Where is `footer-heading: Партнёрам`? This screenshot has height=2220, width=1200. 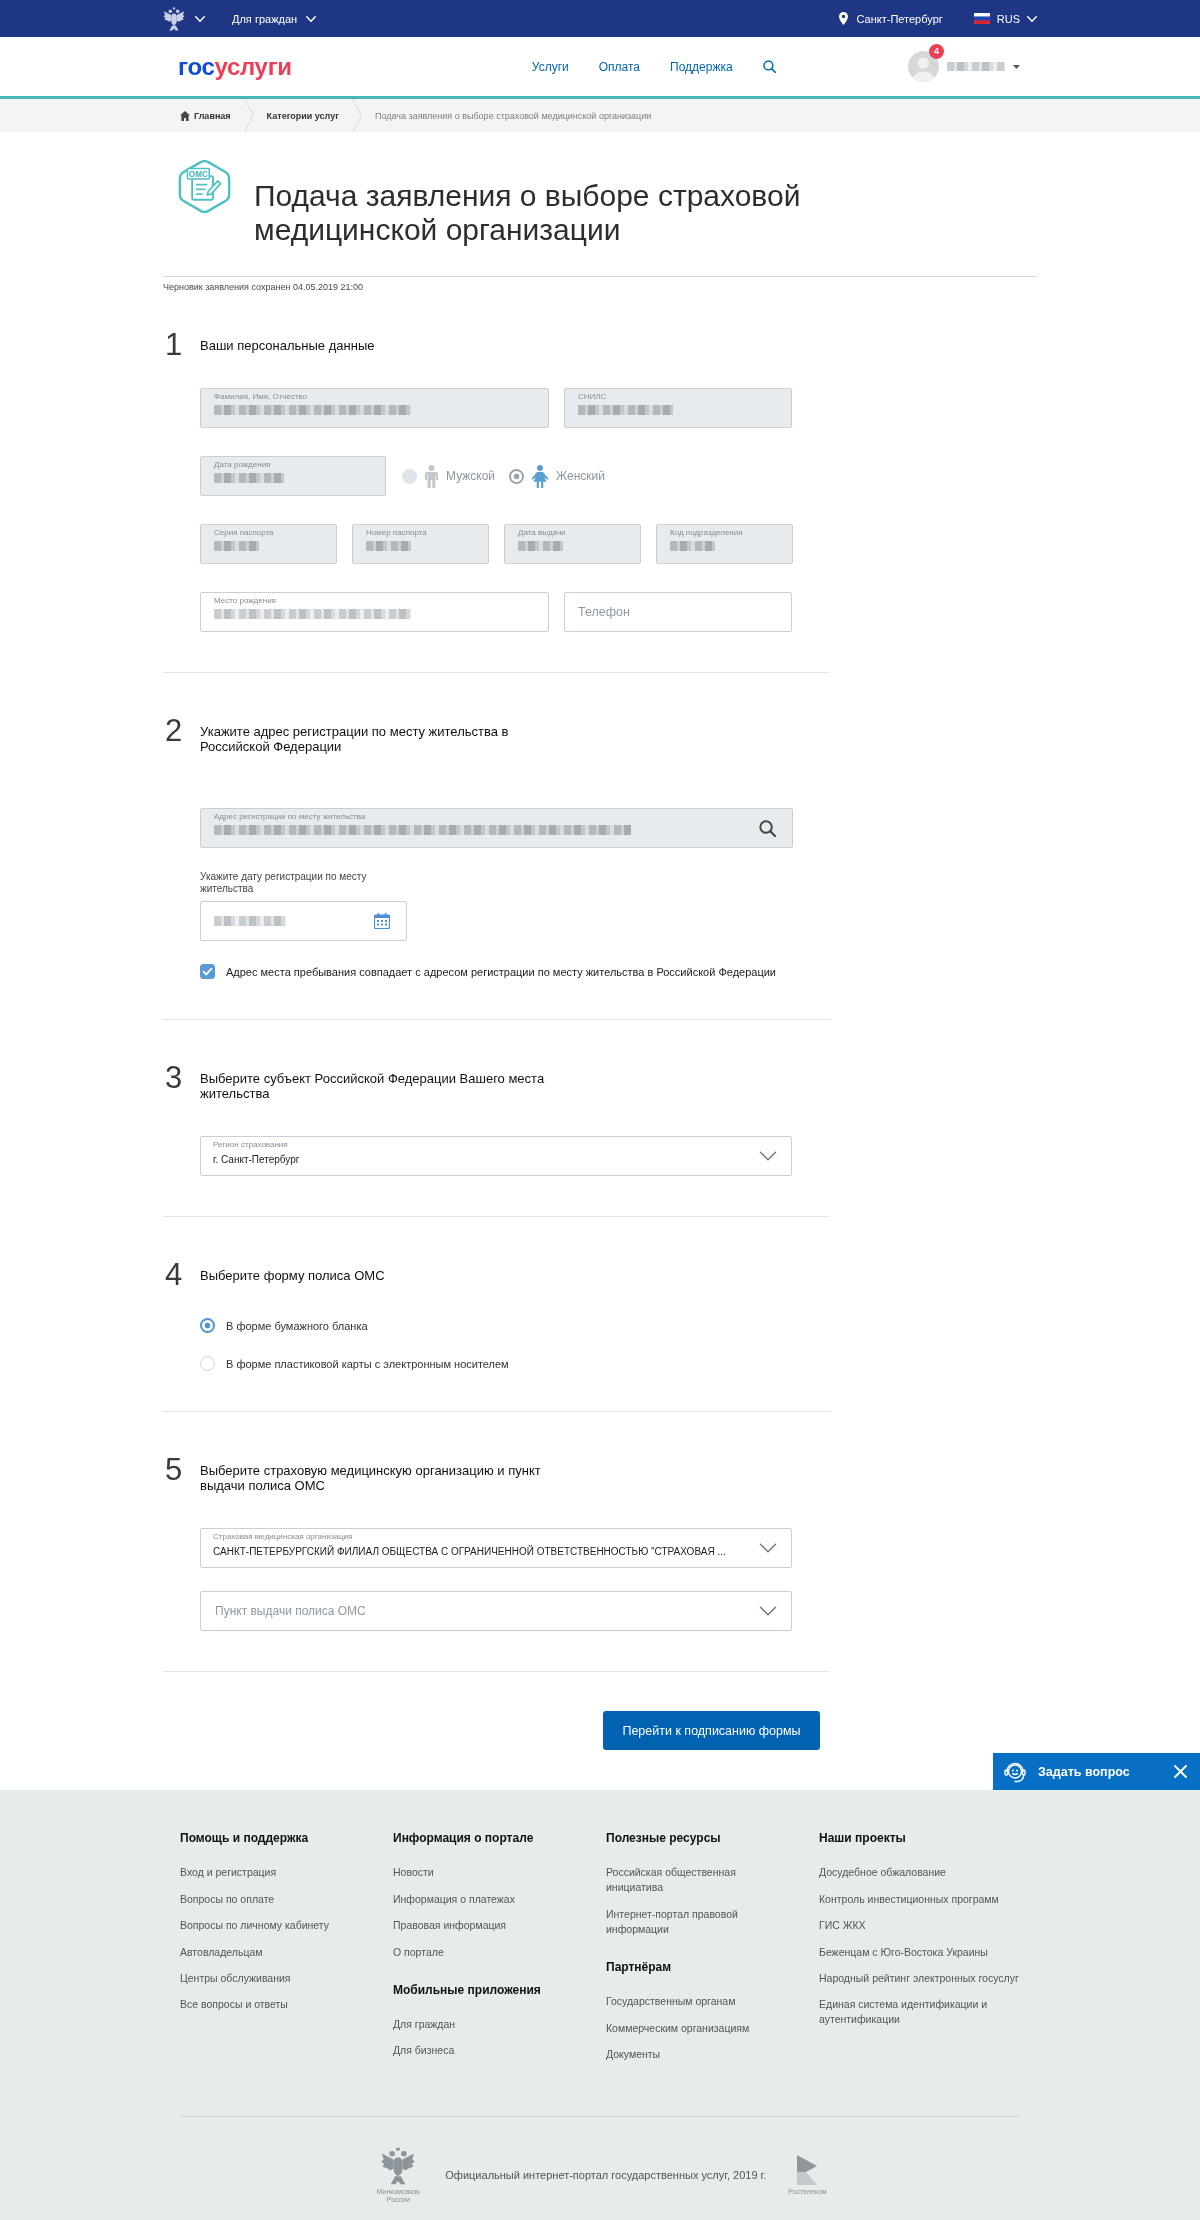 footer-heading: Партнёрам is located at coordinates (639, 1967).